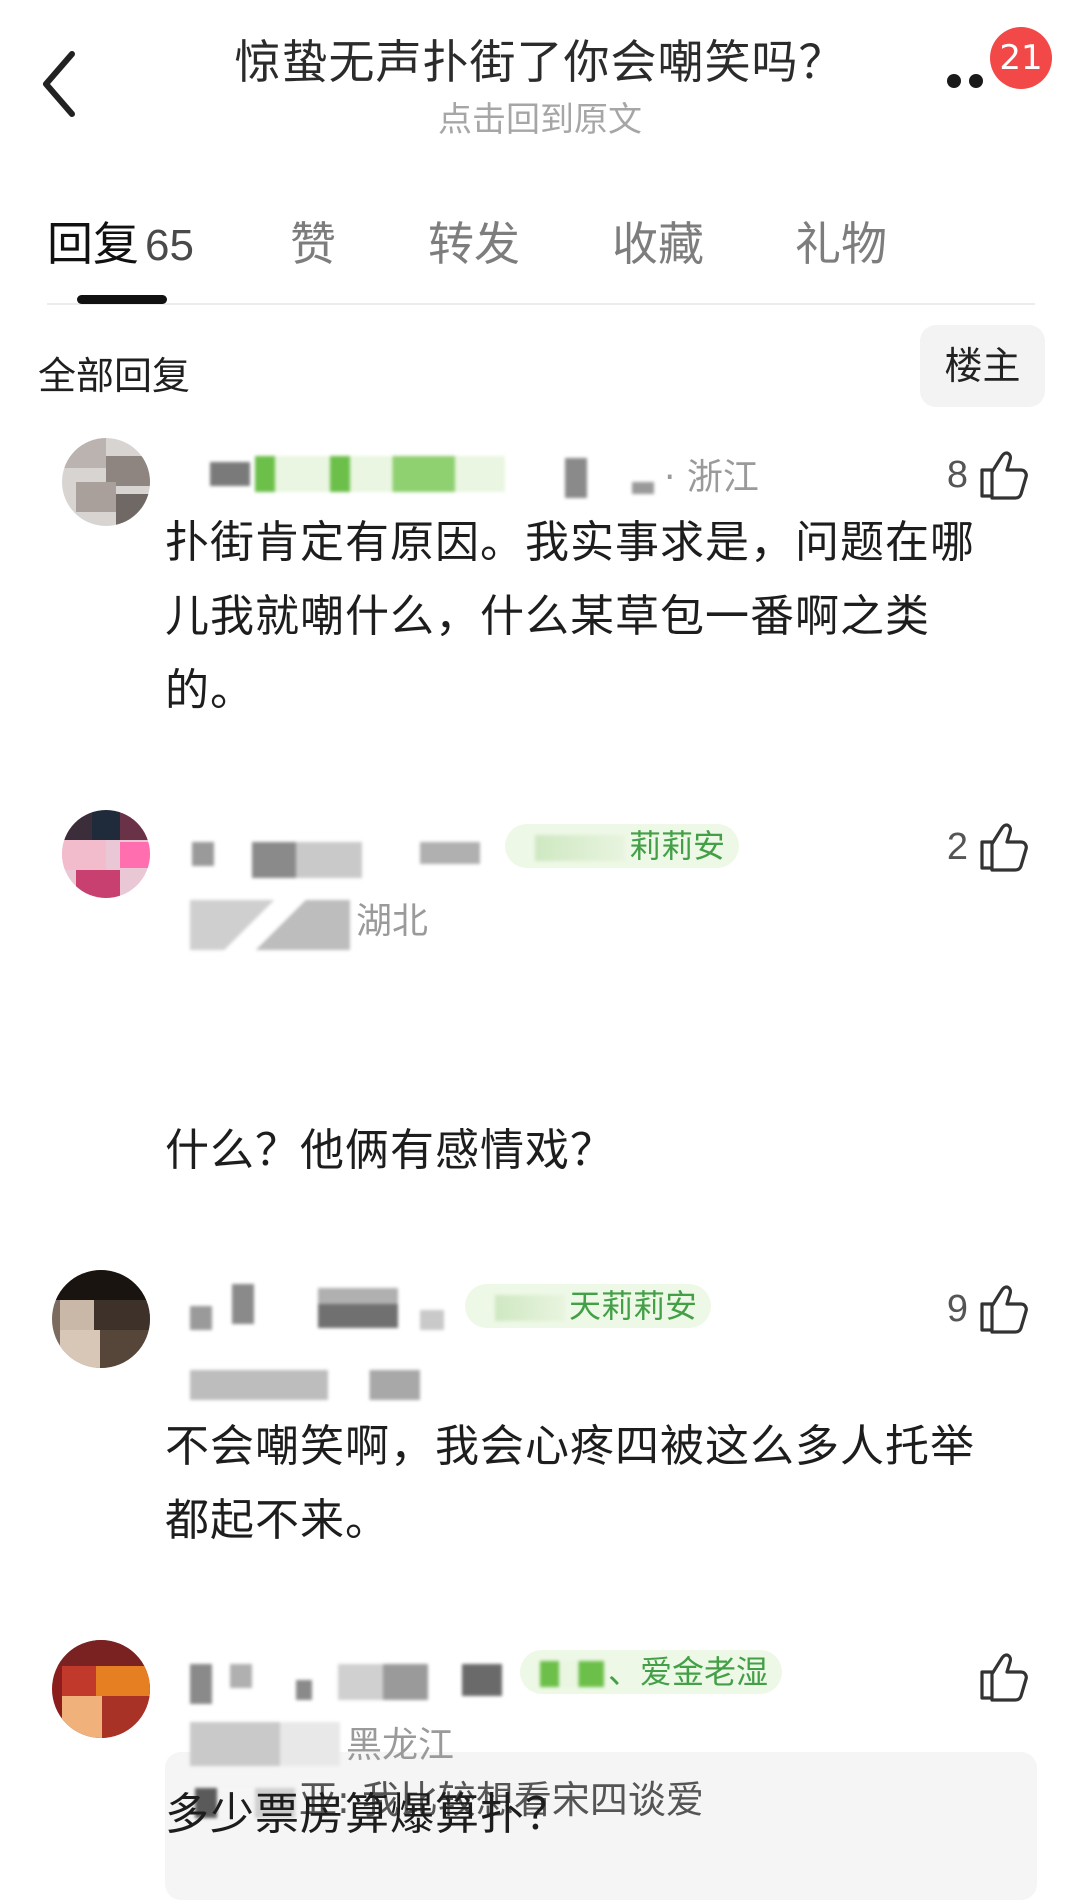 The width and height of the screenshot is (1080, 1900). What do you see at coordinates (688, 1672) in the screenshot?
I see `badge-label: 、爱金老湿` at bounding box center [688, 1672].